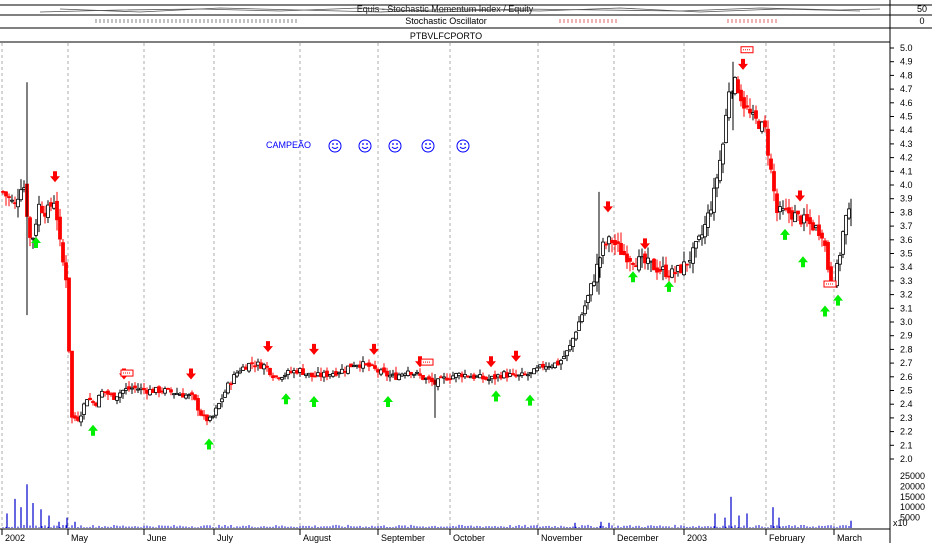  Describe the element at coordinates (906, 363) in the screenshot. I see `price-tick-label: 2.7` at that location.